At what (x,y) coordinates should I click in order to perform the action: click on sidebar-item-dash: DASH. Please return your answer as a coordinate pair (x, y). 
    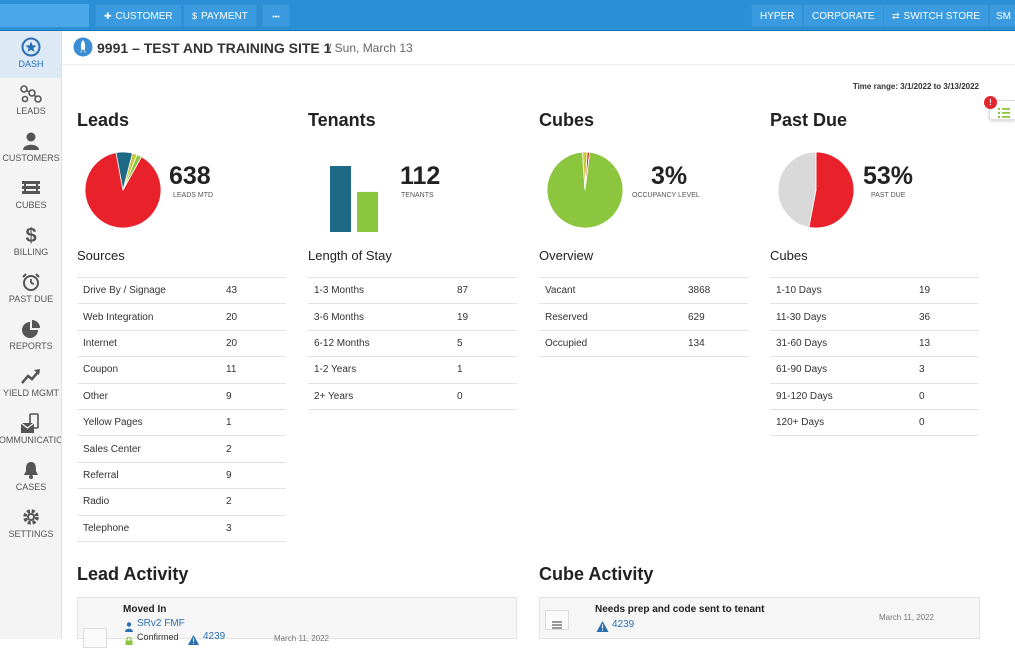
    Looking at the image, I should click on (30, 54).